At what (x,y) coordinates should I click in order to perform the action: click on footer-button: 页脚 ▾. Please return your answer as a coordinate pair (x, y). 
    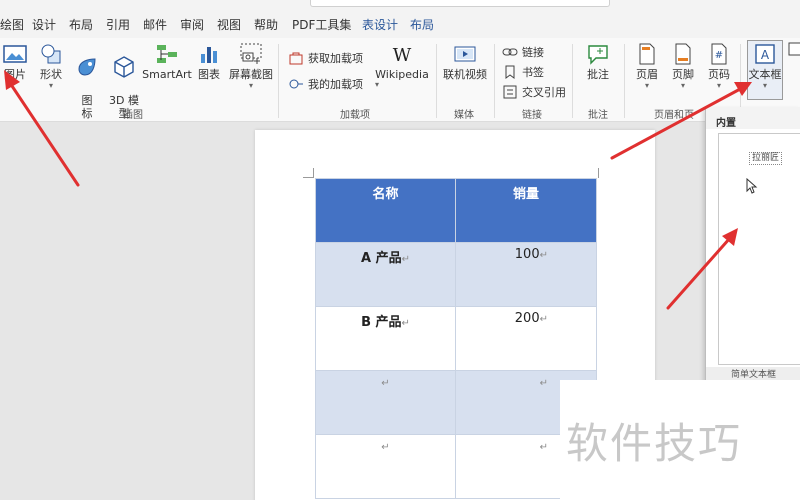
    Looking at the image, I should click on (683, 66).